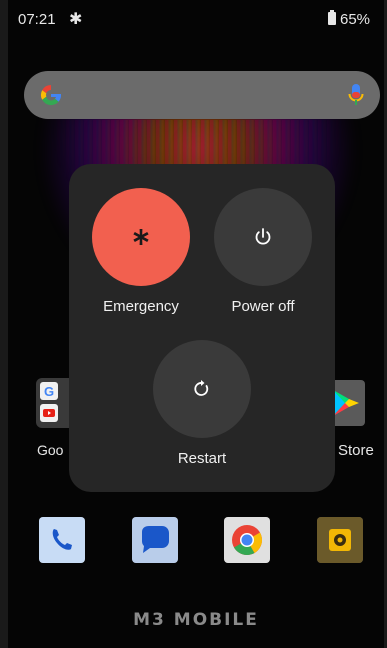 This screenshot has height=648, width=387. I want to click on status-time: 07:21, so click(37, 19).